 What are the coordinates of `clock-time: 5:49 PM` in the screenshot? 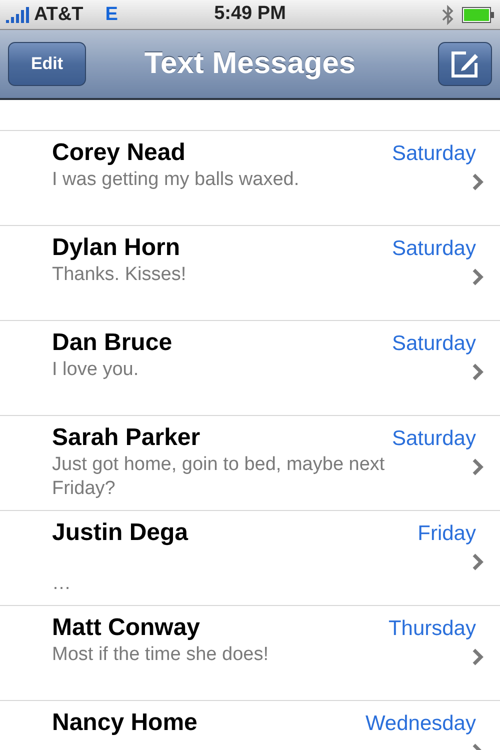 It's located at (250, 13).